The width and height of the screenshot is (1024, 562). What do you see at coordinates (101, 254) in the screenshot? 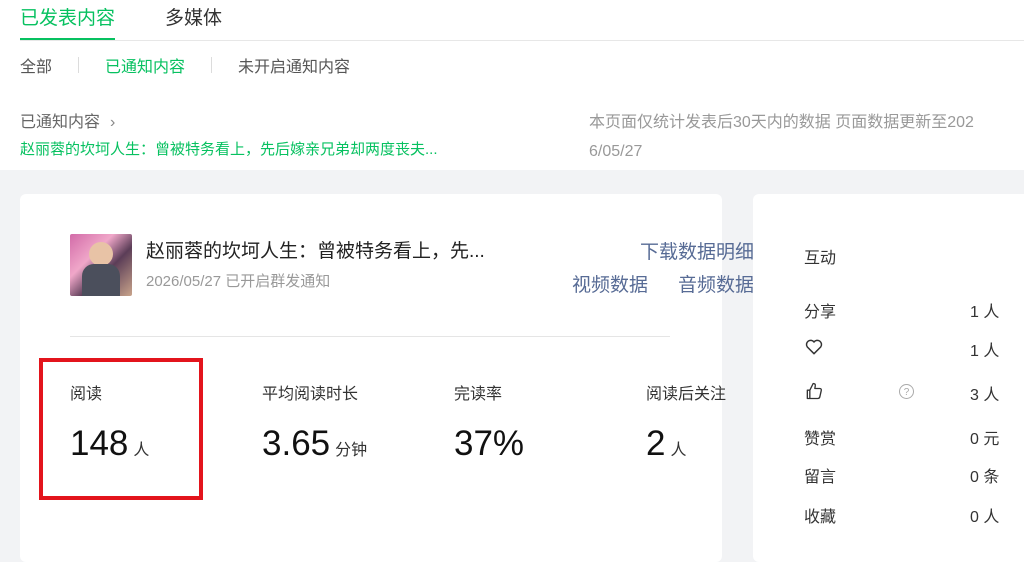
I see `thumbnail-portrait-head` at bounding box center [101, 254].